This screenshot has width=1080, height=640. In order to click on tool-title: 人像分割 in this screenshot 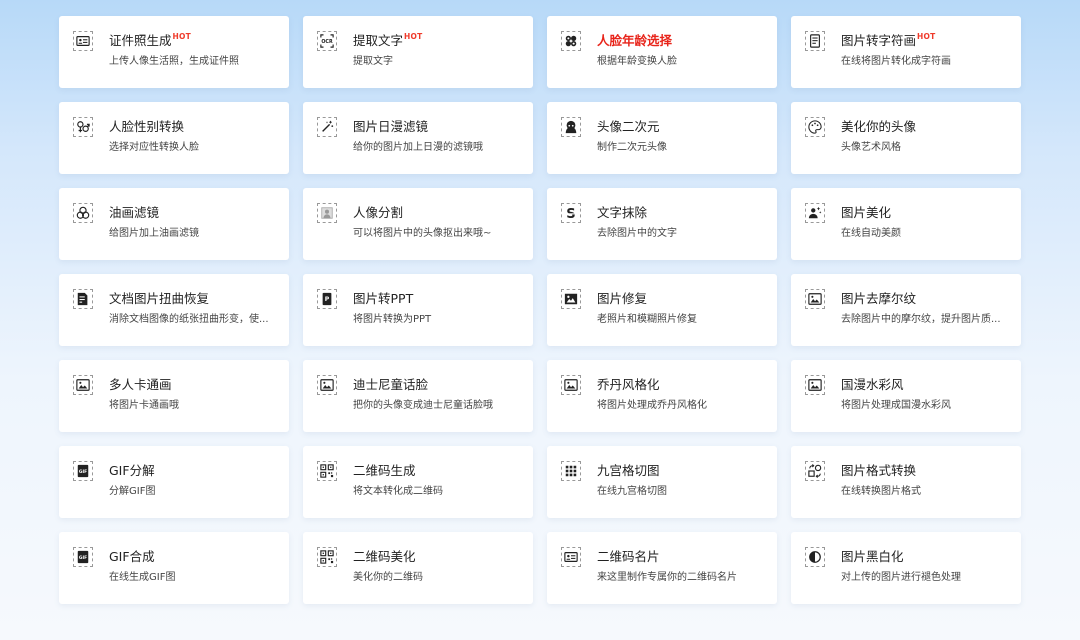, I will do `click(378, 213)`.